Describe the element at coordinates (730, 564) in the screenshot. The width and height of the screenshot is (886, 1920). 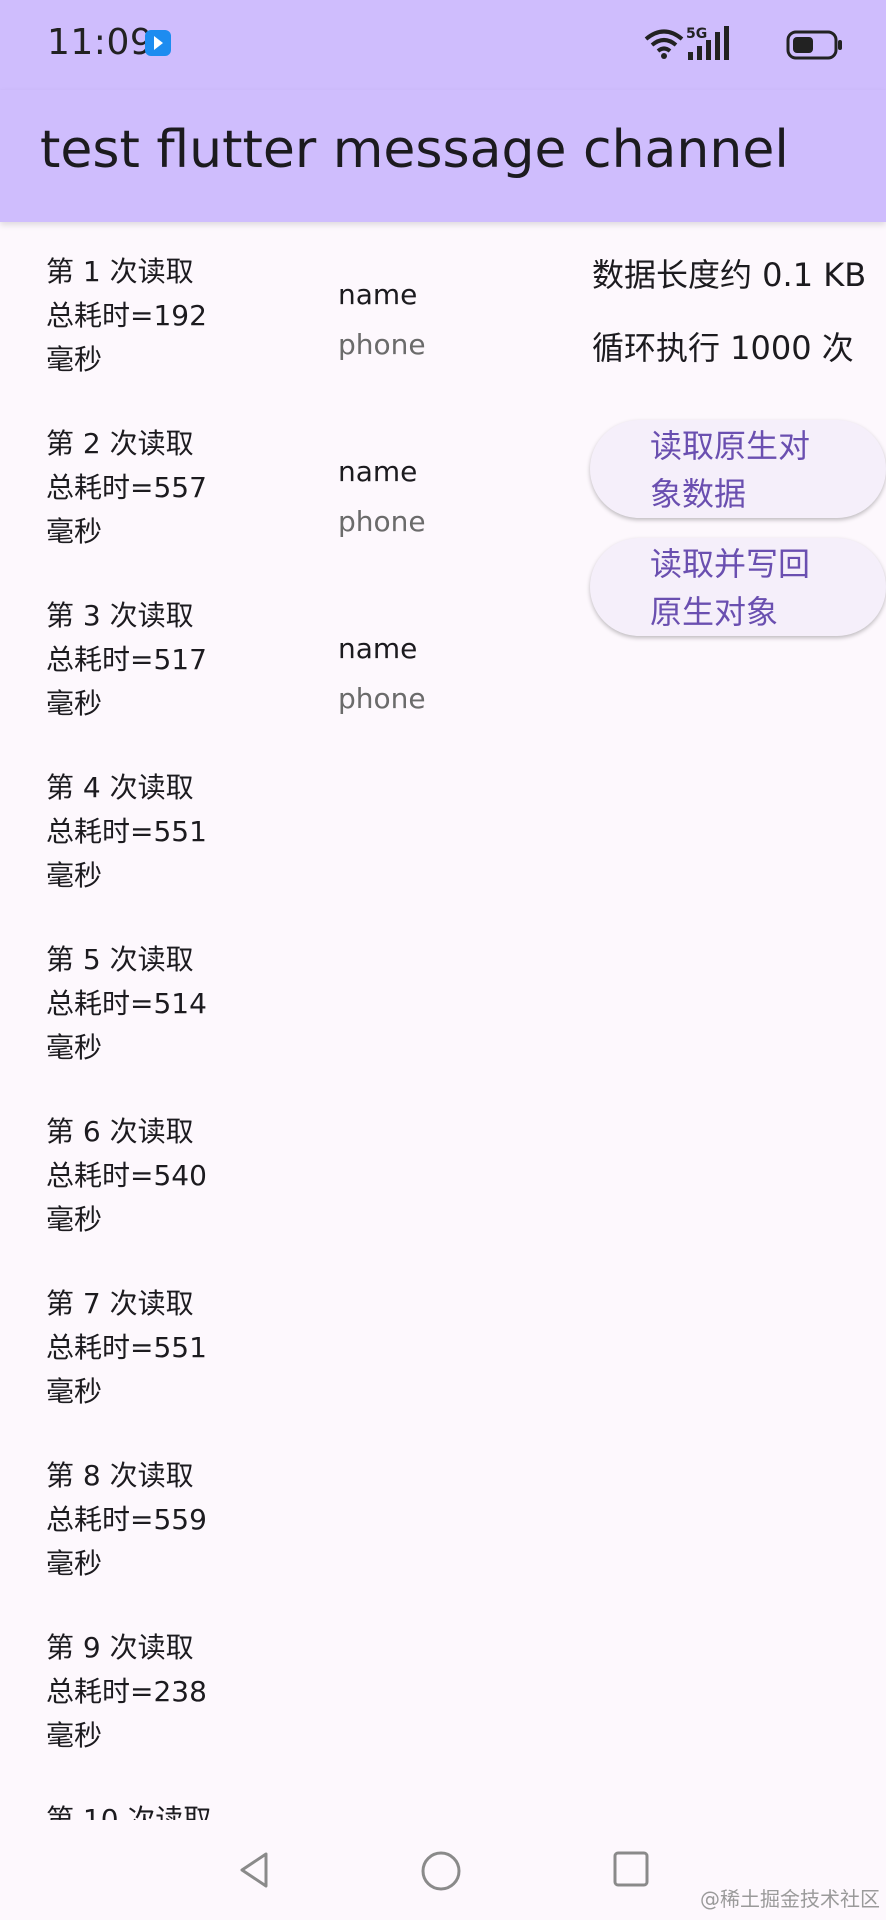
I see `button-label-line: 读取并写回` at that location.